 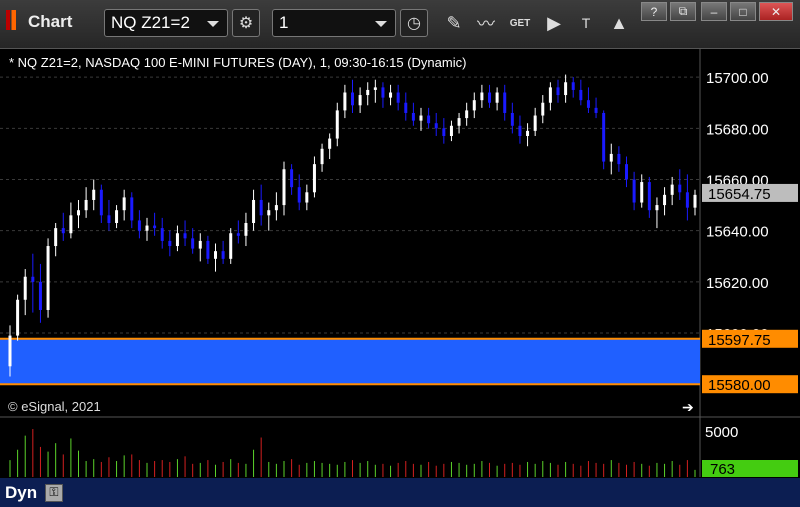 I want to click on lock-icon: ⚿, so click(x=54, y=493).